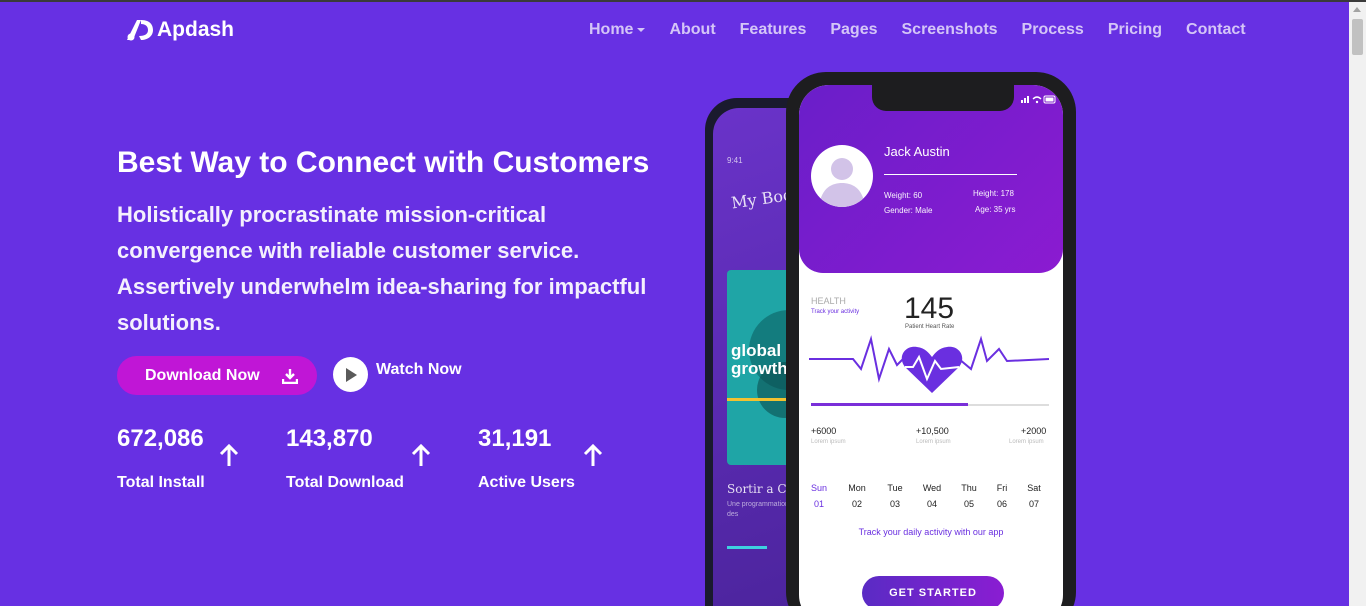 The image size is (1366, 606). What do you see at coordinates (611, 29) in the screenshot?
I see `nav-home-label: Home` at bounding box center [611, 29].